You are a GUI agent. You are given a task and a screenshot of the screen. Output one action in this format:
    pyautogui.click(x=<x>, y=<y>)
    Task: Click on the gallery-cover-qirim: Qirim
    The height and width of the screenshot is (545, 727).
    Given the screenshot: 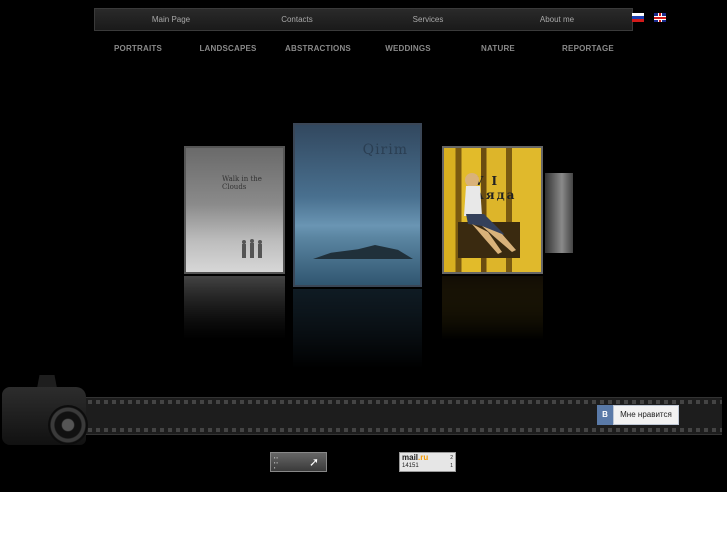 What is the action you would take?
    pyautogui.click(x=357, y=205)
    